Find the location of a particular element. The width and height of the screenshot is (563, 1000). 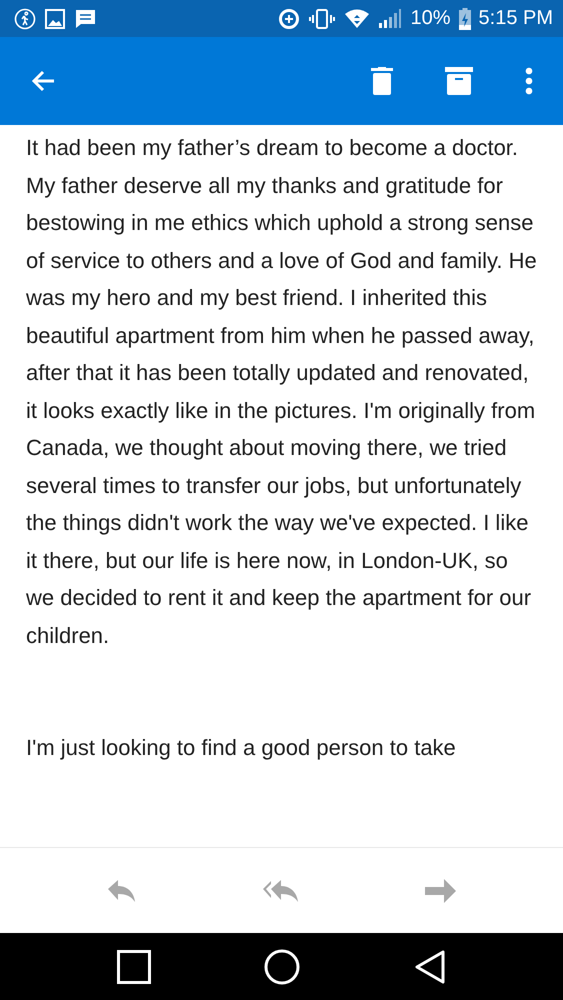

image-icon is located at coordinates (55, 19).